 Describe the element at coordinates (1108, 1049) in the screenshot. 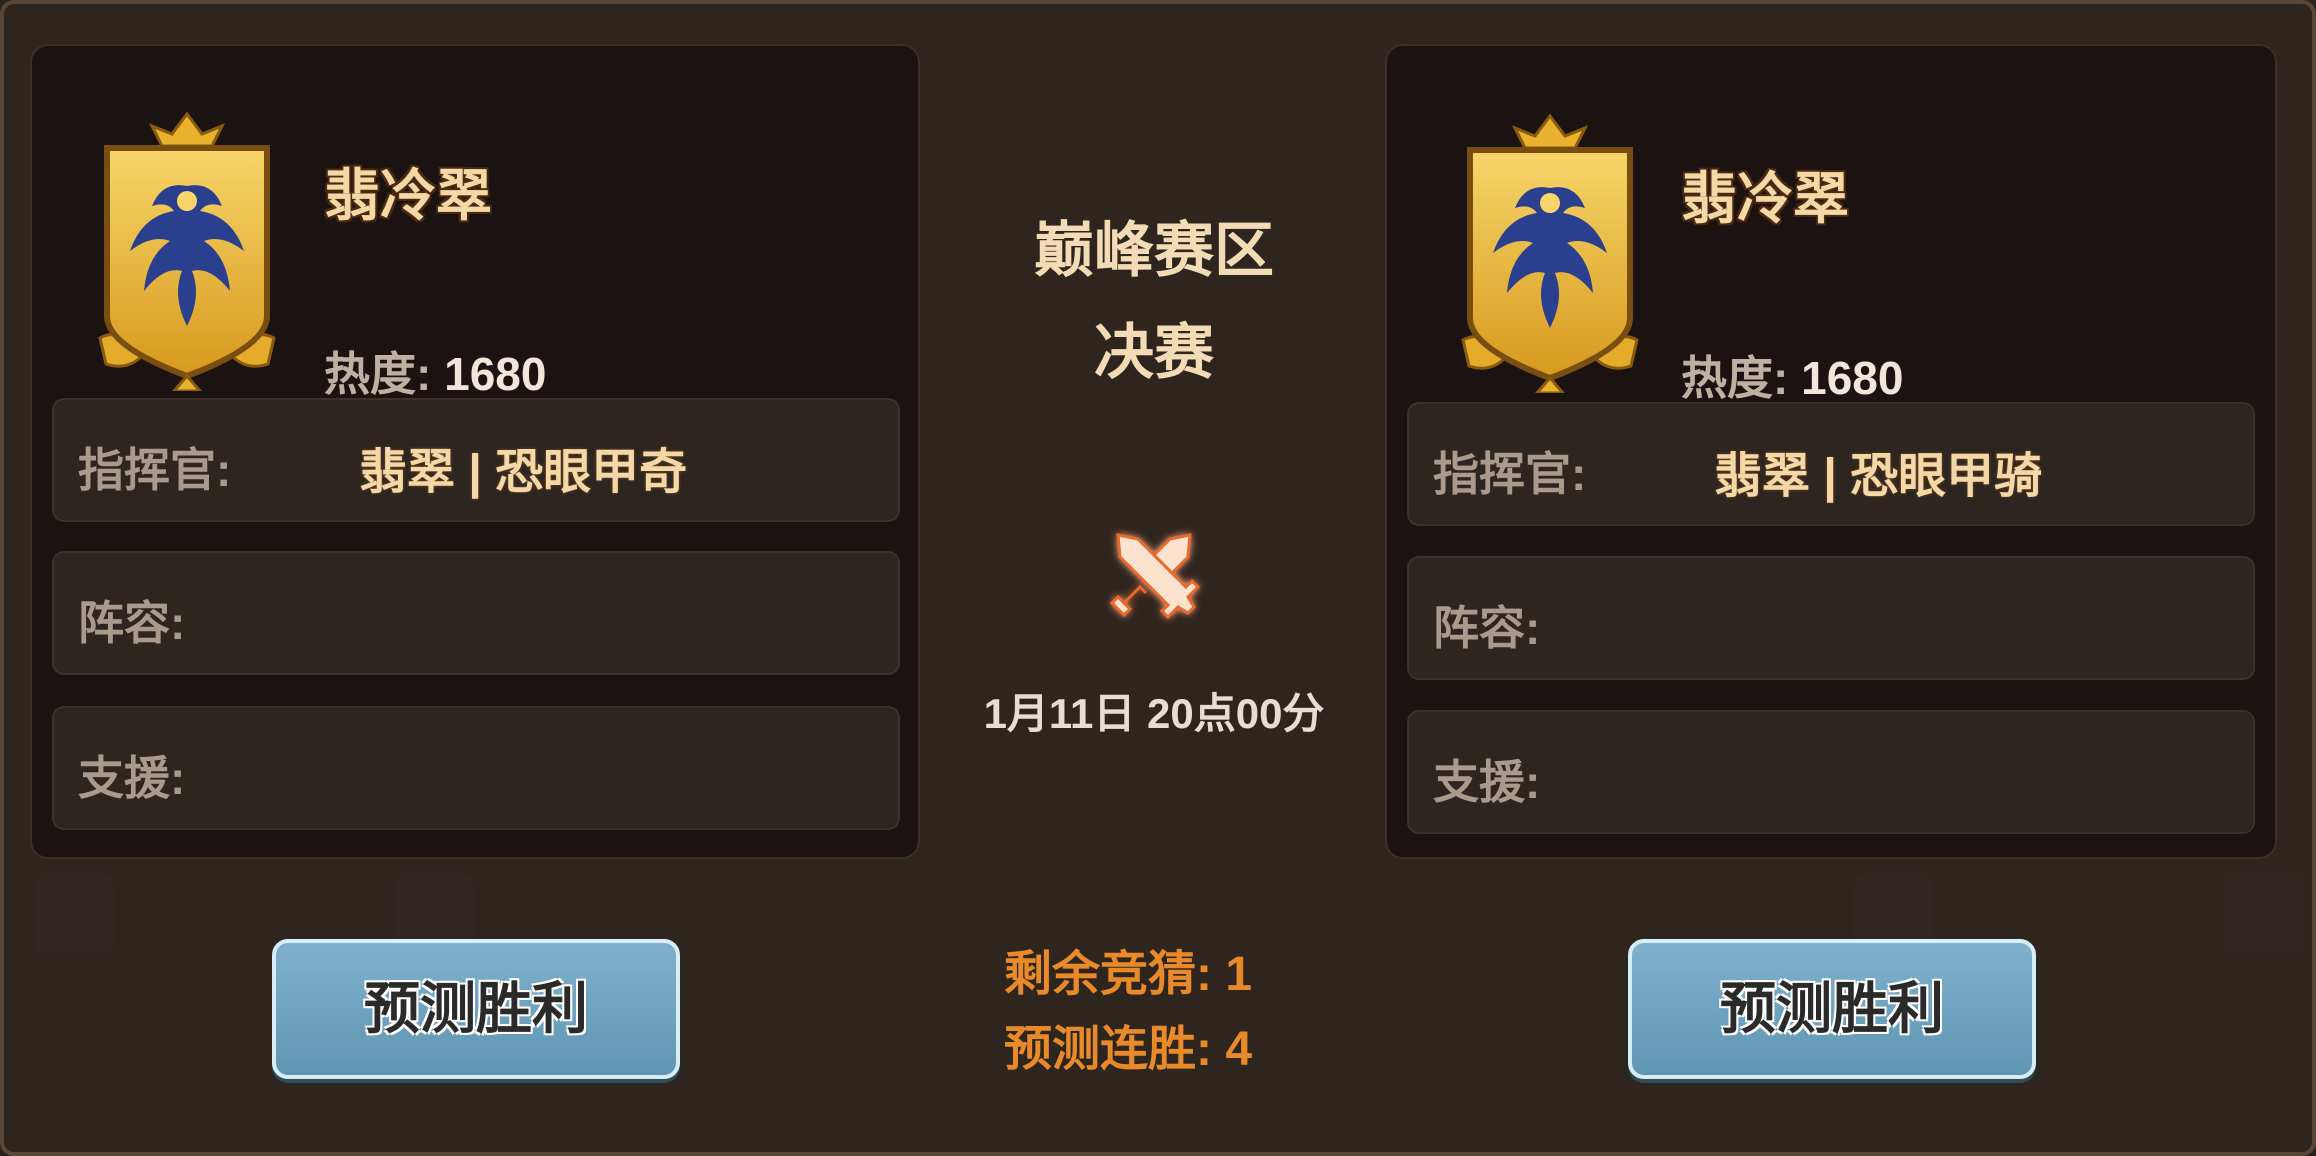

I see `streak-label: 预测连胜:` at that location.